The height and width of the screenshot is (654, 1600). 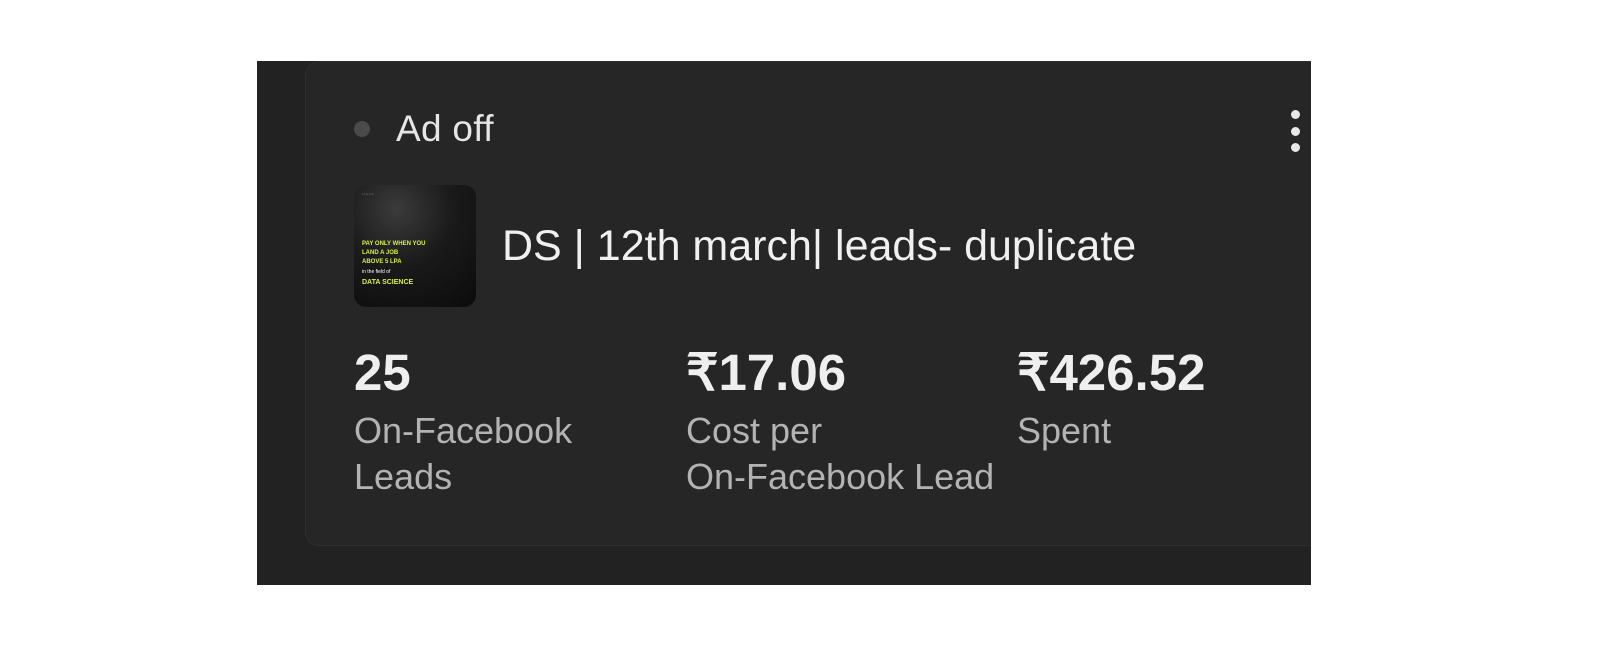 I want to click on ad-status-label: Ad off, so click(x=445, y=128).